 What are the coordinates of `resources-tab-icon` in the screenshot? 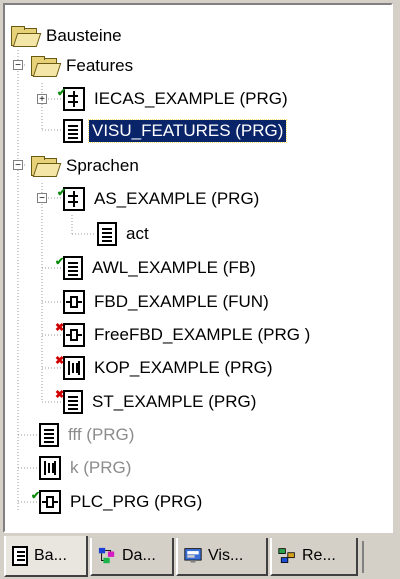 It's located at (286, 555).